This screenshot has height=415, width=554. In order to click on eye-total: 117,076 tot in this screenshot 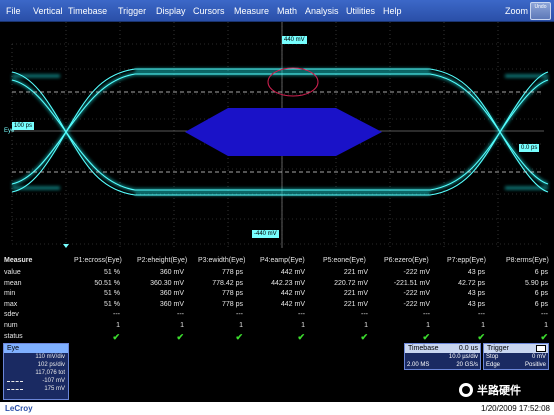, I will do `click(50, 373)`.